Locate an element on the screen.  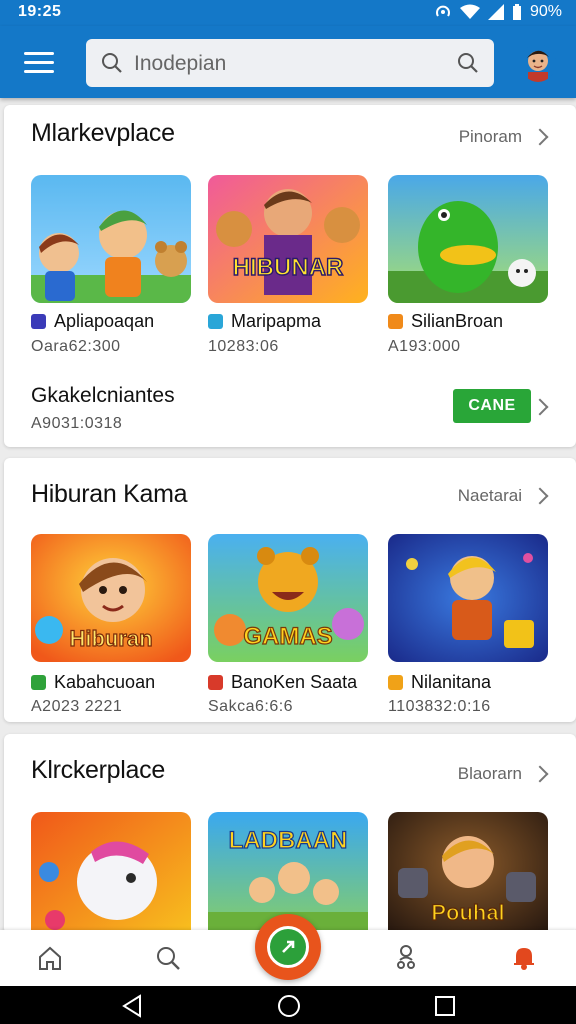
recents-icon is located at coordinates (445, 1006).